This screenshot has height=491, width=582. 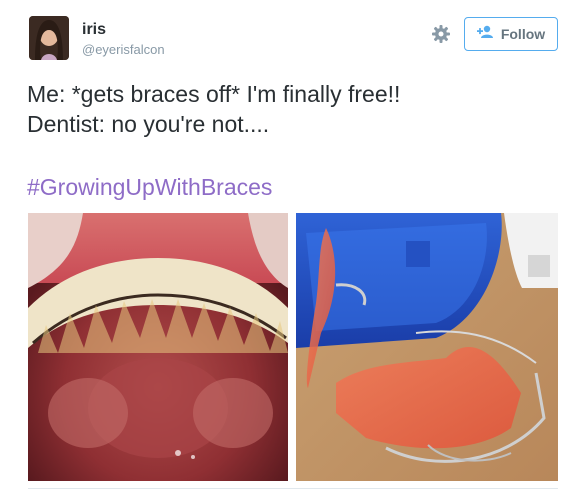 I want to click on avatar, so click(x=49, y=38).